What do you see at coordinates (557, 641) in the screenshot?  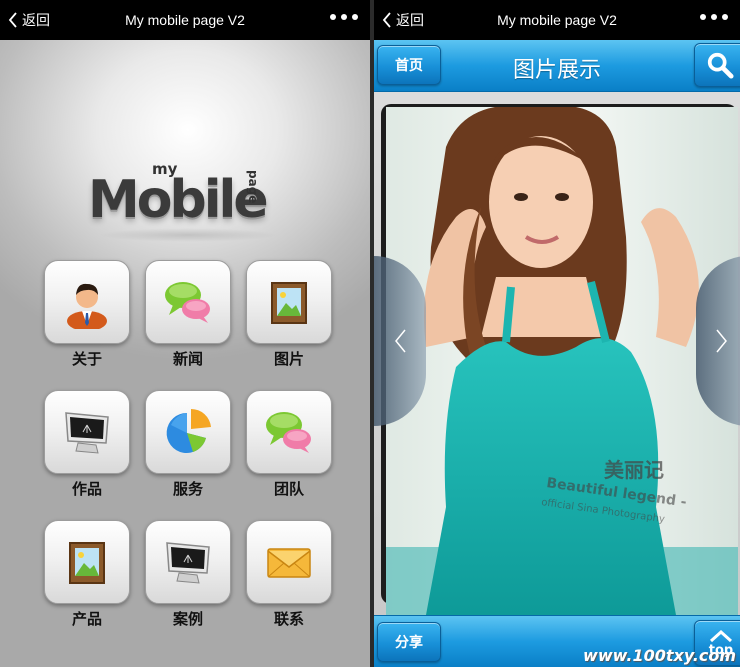 I see `gallery-footer: 分享 top www.100txy.com` at bounding box center [557, 641].